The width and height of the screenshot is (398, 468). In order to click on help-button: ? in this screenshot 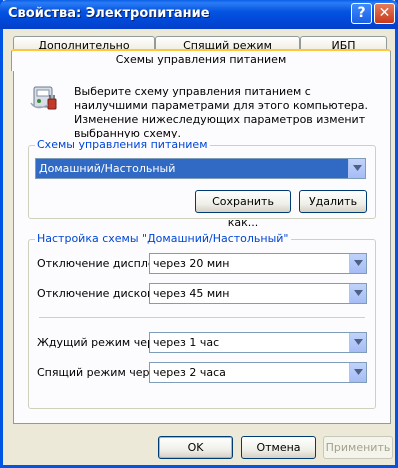, I will do `click(361, 13)`.